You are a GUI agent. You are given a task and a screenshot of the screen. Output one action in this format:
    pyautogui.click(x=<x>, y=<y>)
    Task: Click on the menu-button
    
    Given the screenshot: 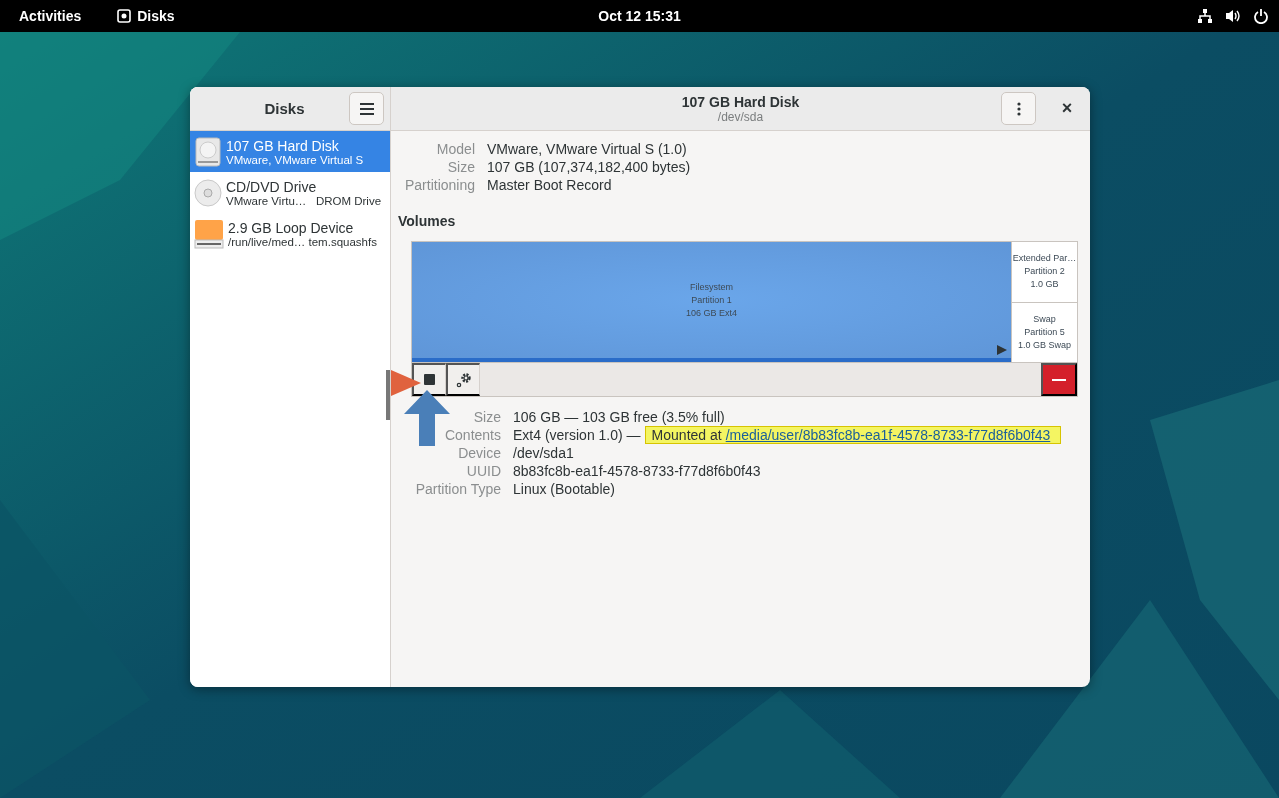 What is the action you would take?
    pyautogui.click(x=366, y=108)
    